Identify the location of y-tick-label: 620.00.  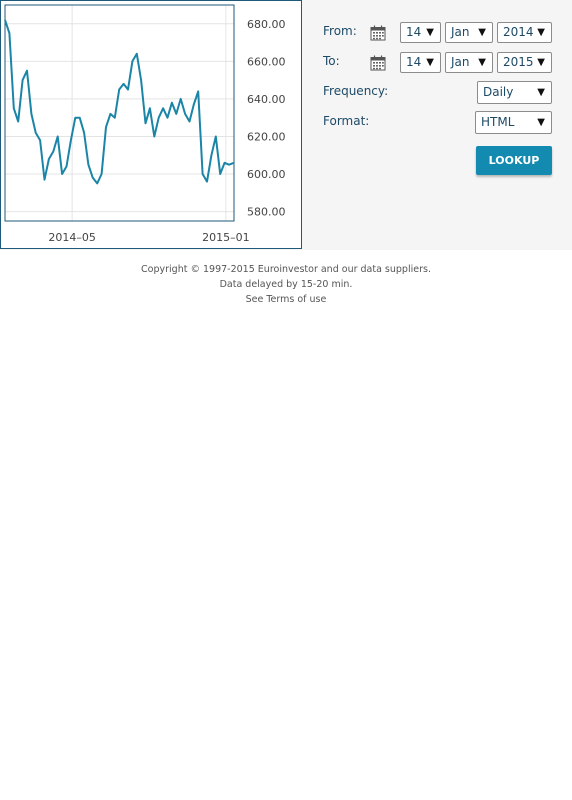
(266, 136).